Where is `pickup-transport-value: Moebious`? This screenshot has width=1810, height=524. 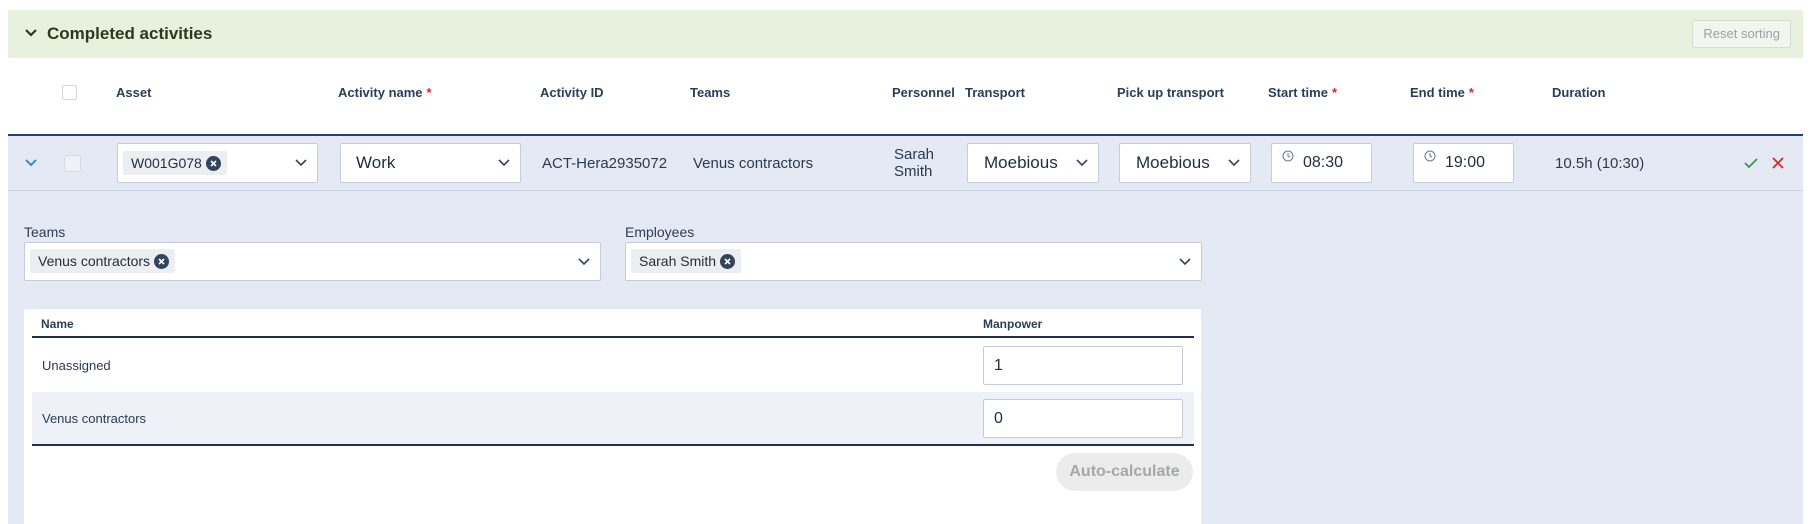 pickup-transport-value: Moebious is located at coordinates (1173, 162).